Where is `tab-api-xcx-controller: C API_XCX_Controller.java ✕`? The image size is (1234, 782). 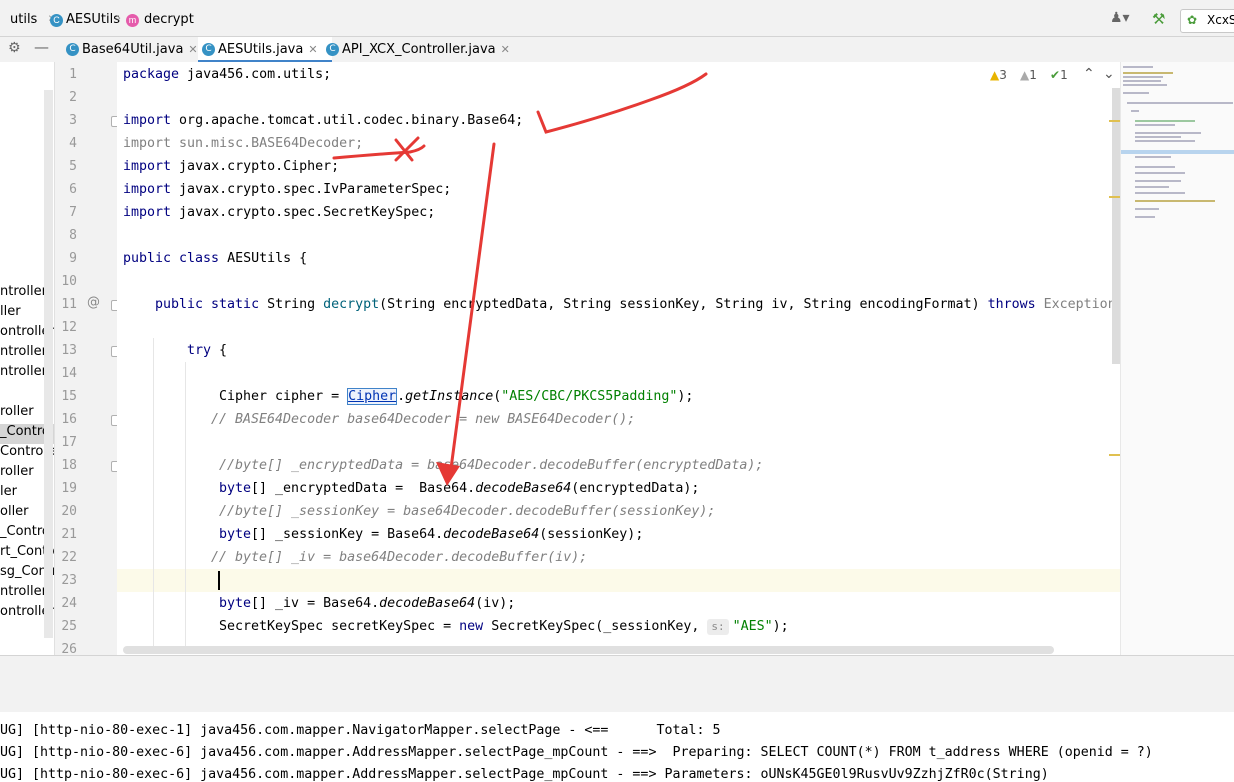
tab-api-xcx-controller: C API_XCX_Controller.java ✕ is located at coordinates (416, 49).